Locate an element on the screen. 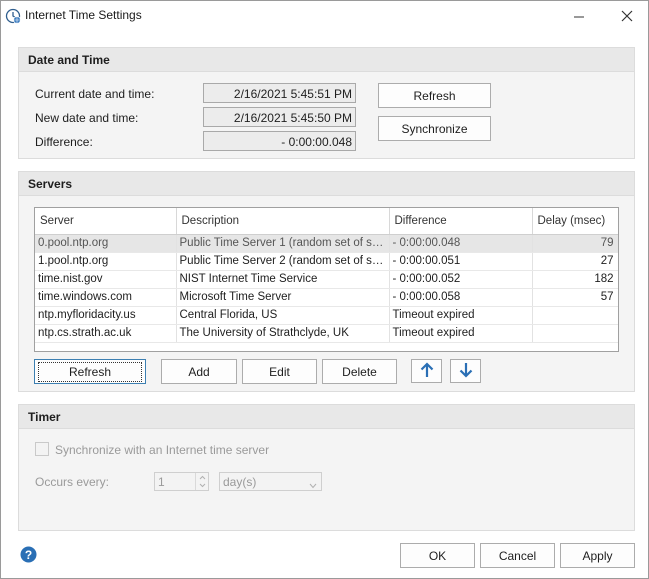 Image resolution: width=649 pixels, height=579 pixels. cell-server: time.windows.com is located at coordinates (106, 297).